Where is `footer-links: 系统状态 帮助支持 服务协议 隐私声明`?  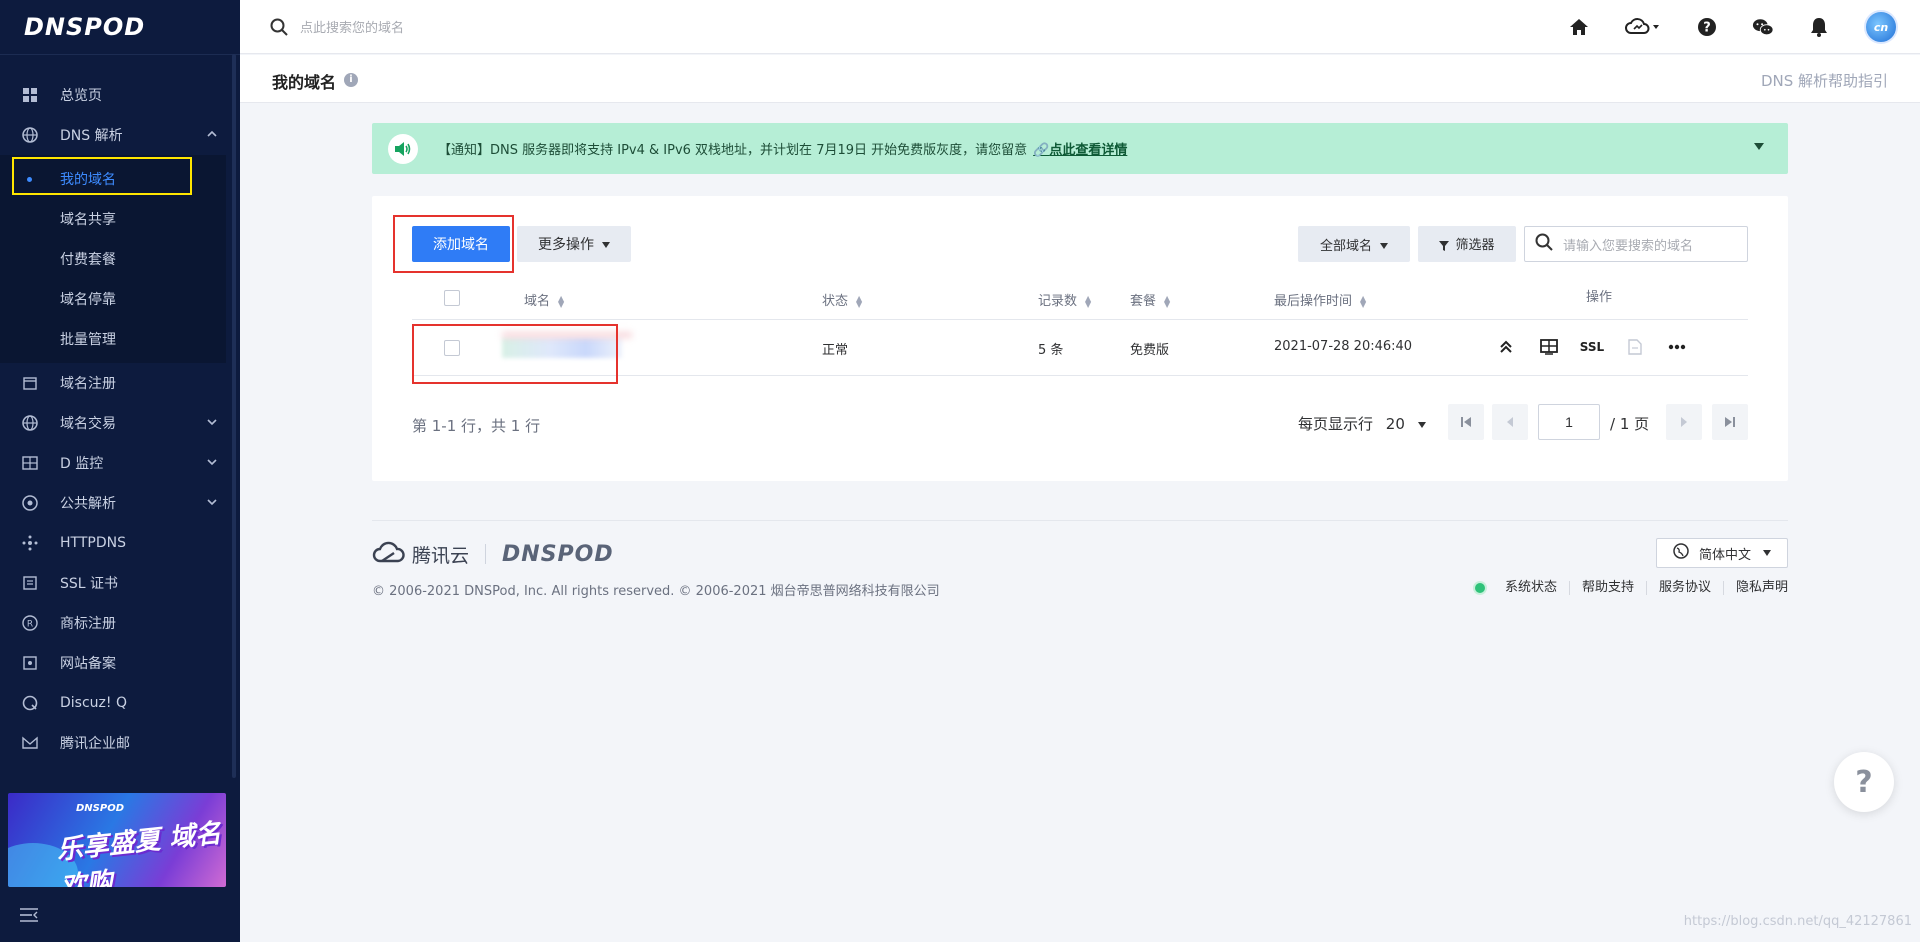
footer-links: 系统状态 帮助支持 服务协议 隐私声明 is located at coordinates (1631, 588).